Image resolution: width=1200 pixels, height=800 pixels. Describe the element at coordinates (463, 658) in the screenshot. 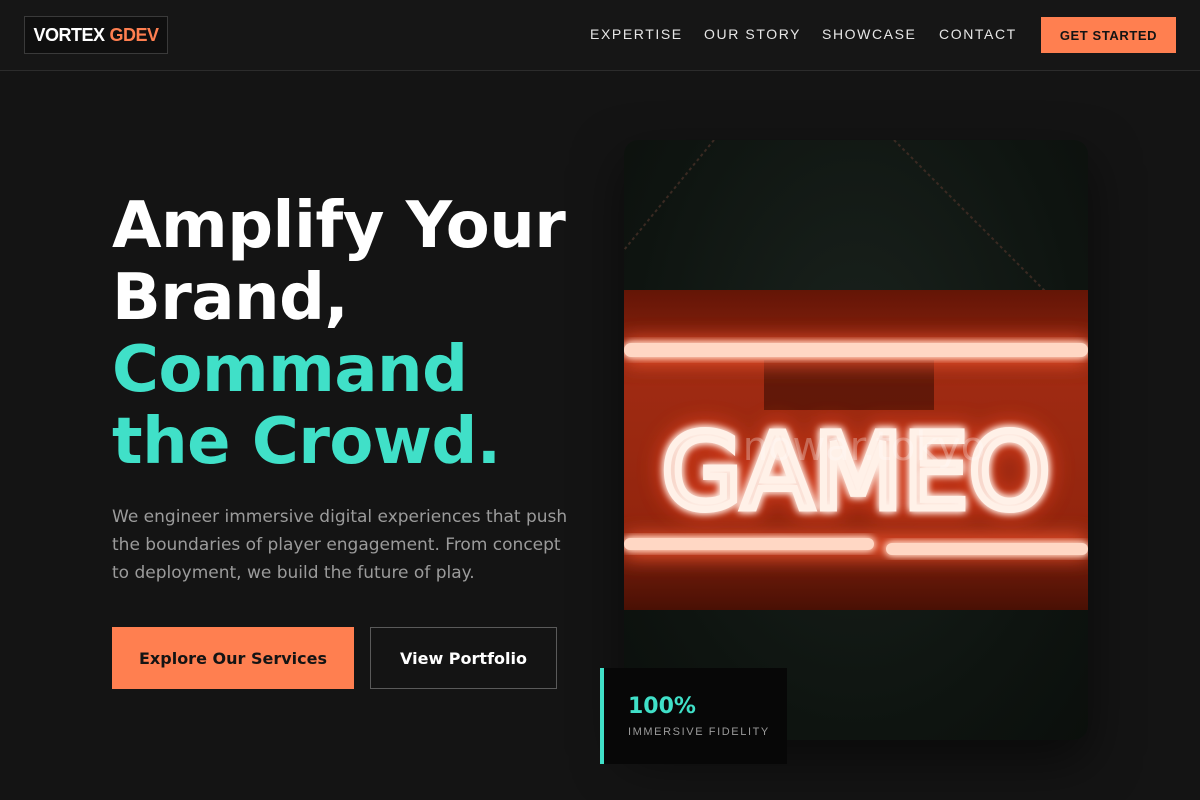

I see `view-portfolio-button: View Portfolio` at that location.